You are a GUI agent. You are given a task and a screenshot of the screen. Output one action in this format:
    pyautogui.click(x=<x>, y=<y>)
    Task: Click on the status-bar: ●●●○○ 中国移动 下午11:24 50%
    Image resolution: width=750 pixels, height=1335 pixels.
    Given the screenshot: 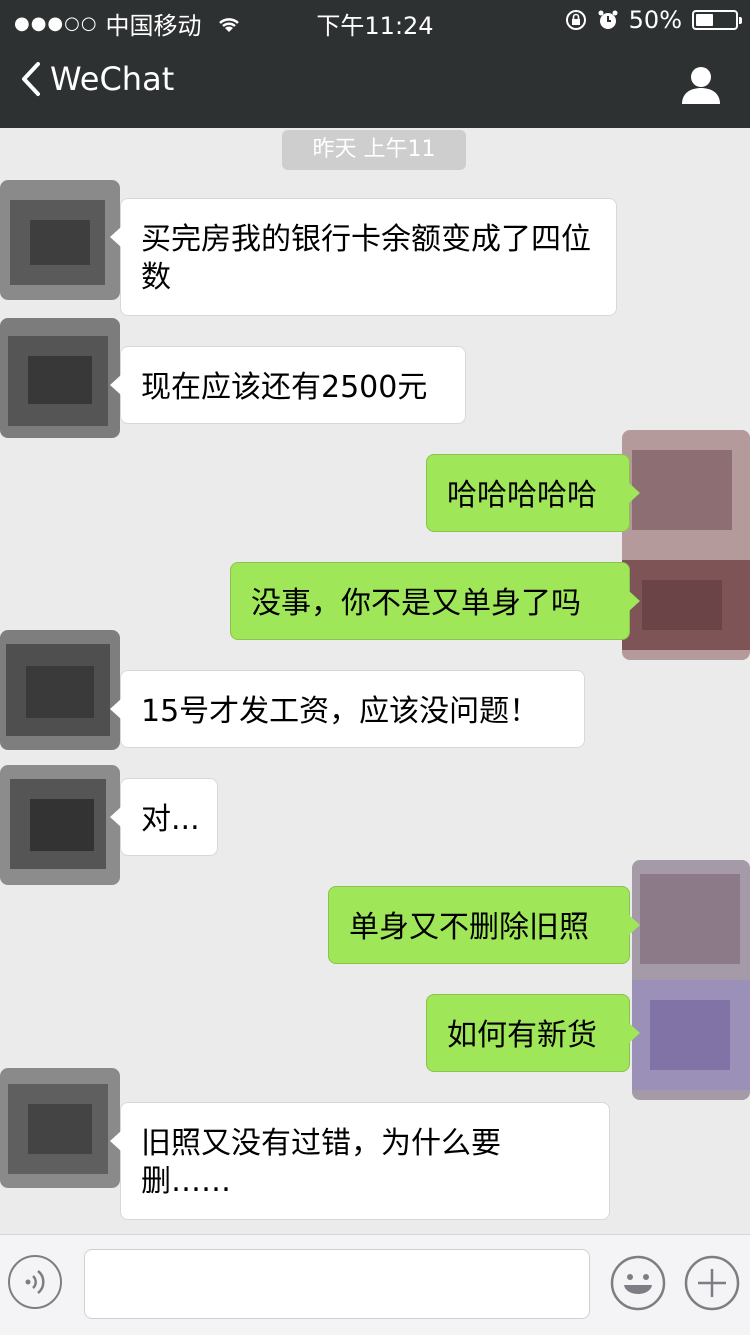 What is the action you would take?
    pyautogui.click(x=375, y=20)
    